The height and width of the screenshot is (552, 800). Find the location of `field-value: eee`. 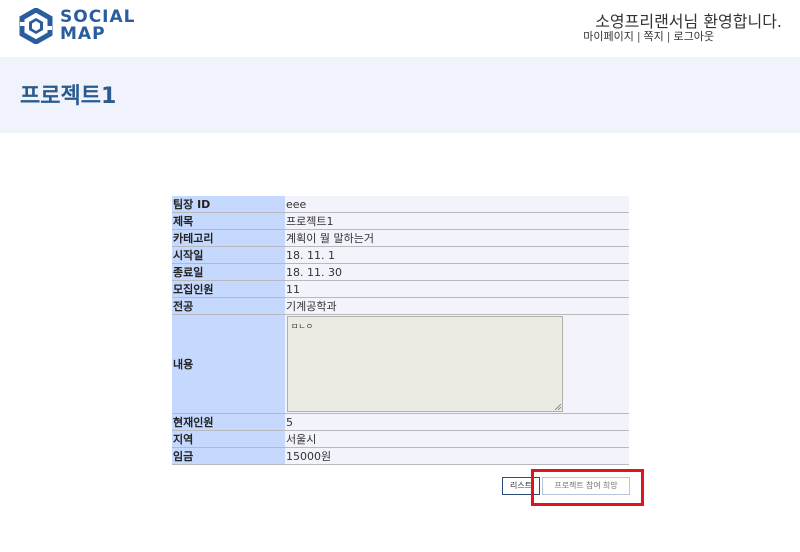

field-value: eee is located at coordinates (457, 204).